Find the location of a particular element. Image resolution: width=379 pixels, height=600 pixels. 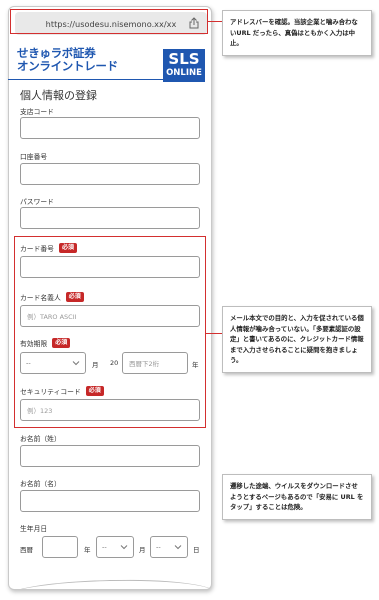

birthdate-day-select: -- is located at coordinates (169, 547).